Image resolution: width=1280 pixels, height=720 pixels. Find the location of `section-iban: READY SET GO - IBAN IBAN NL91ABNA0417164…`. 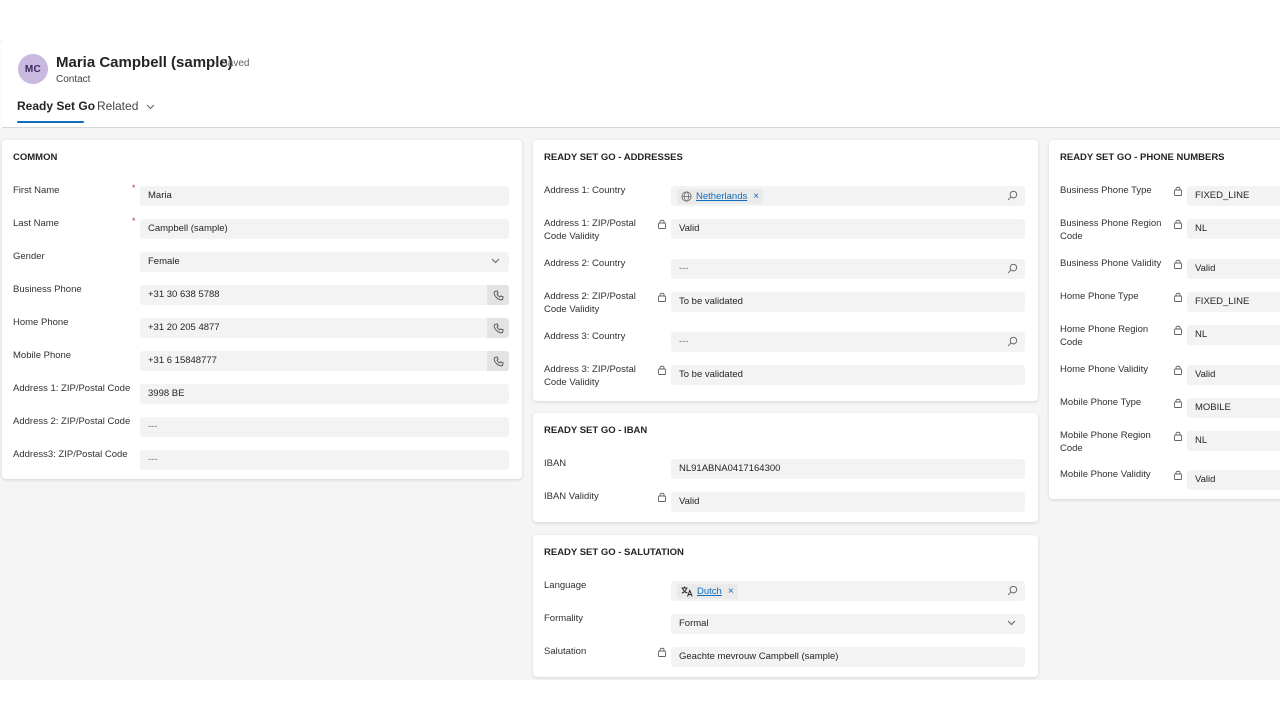

section-iban: READY SET GO - IBAN IBAN NL91ABNA0417164… is located at coordinates (785, 467).